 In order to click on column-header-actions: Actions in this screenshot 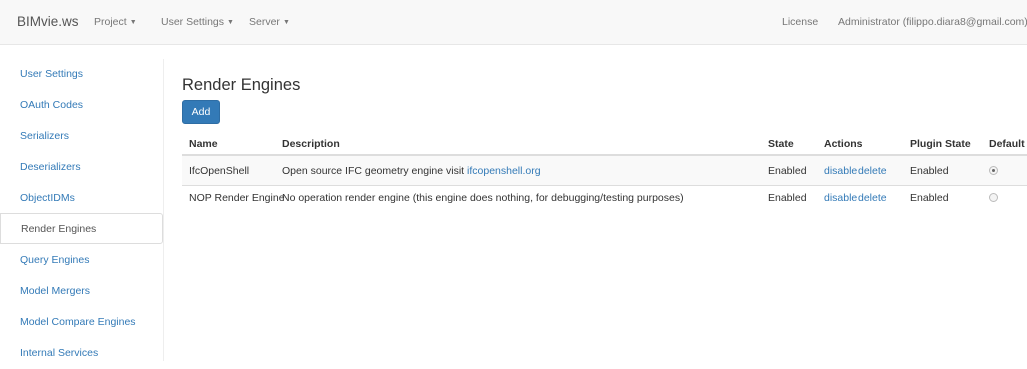, I will do `click(843, 144)`.